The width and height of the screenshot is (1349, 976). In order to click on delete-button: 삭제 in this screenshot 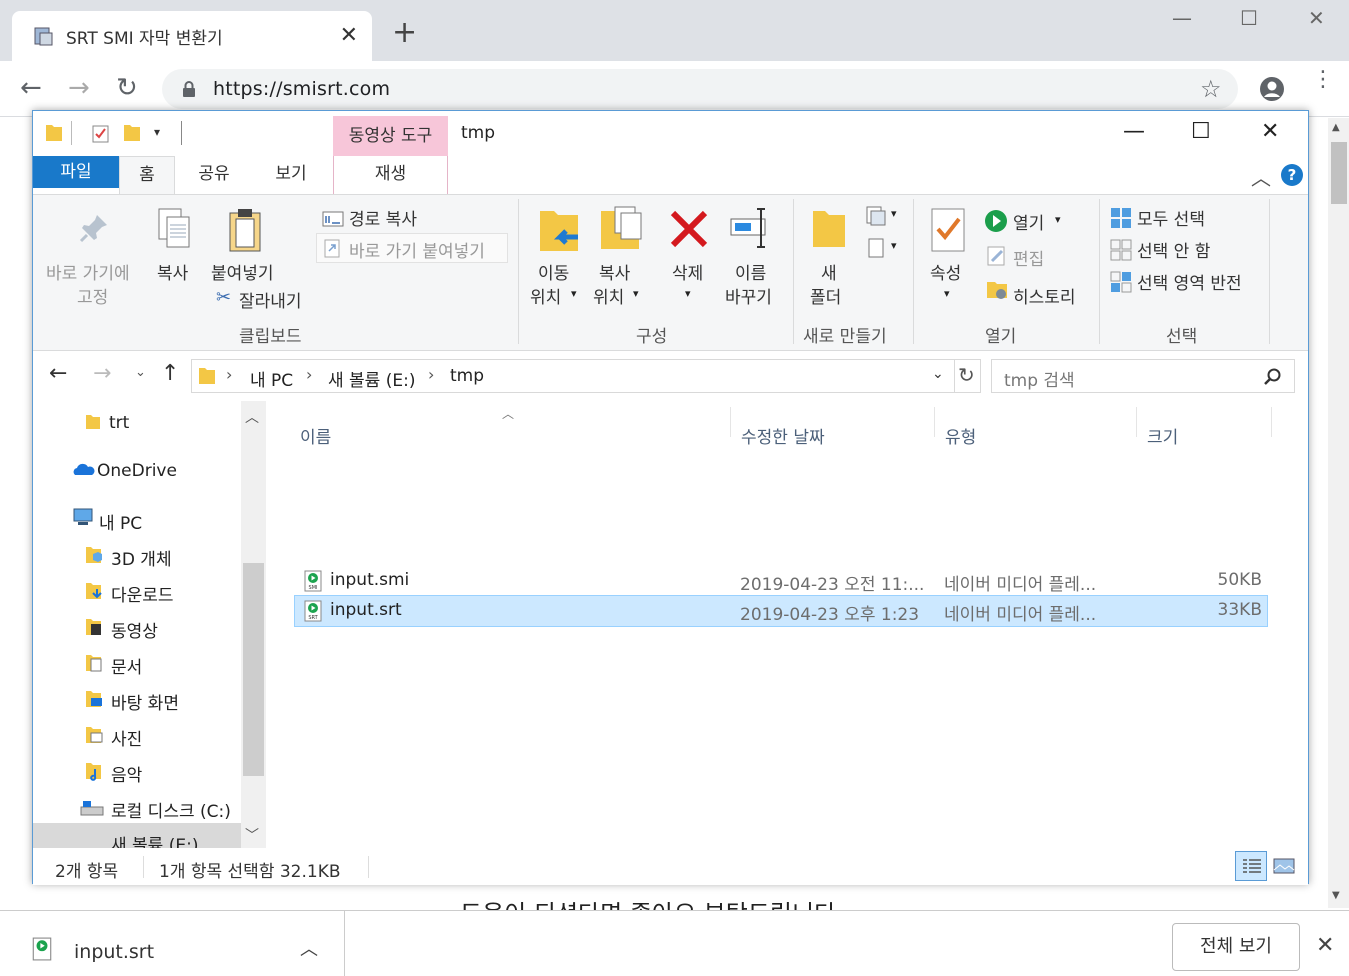, I will do `click(687, 271)`.